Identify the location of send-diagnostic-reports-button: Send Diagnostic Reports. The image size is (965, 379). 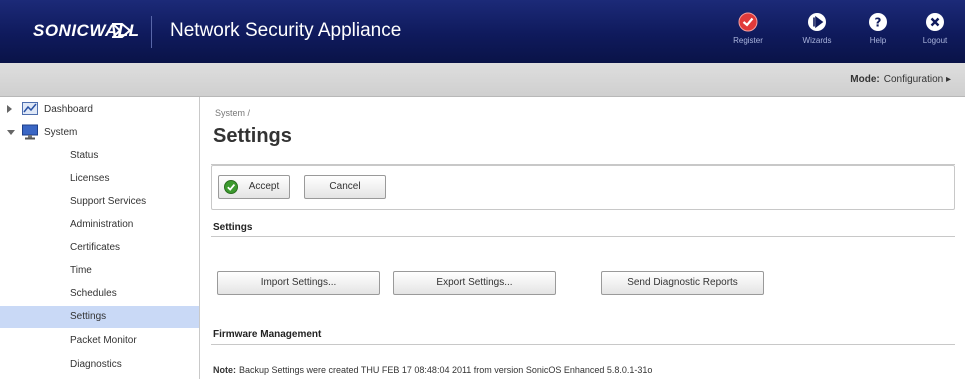
(682, 283).